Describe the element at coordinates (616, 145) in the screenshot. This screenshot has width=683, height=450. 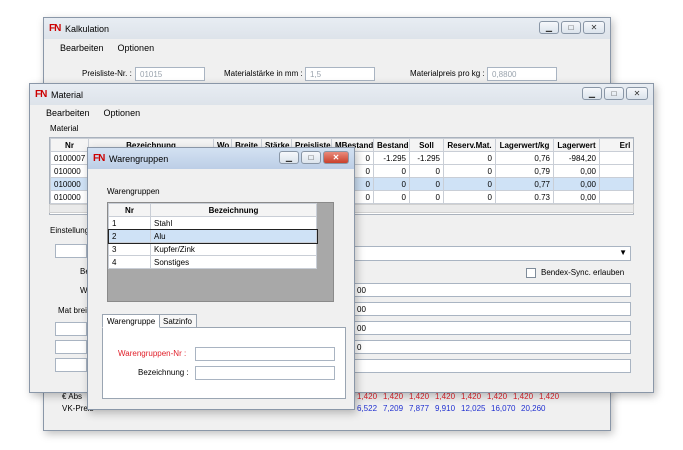
I see `column-header: Erl` at that location.